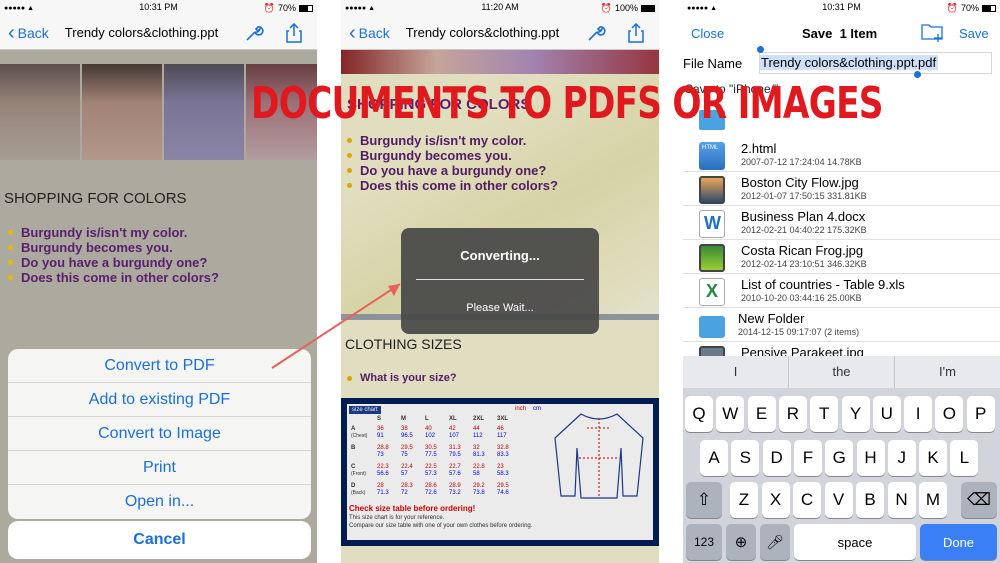 The width and height of the screenshot is (1000, 563). Describe the element at coordinates (113, 232) in the screenshot. I see `bullet-item: Burgundy is/isn't my color.` at that location.